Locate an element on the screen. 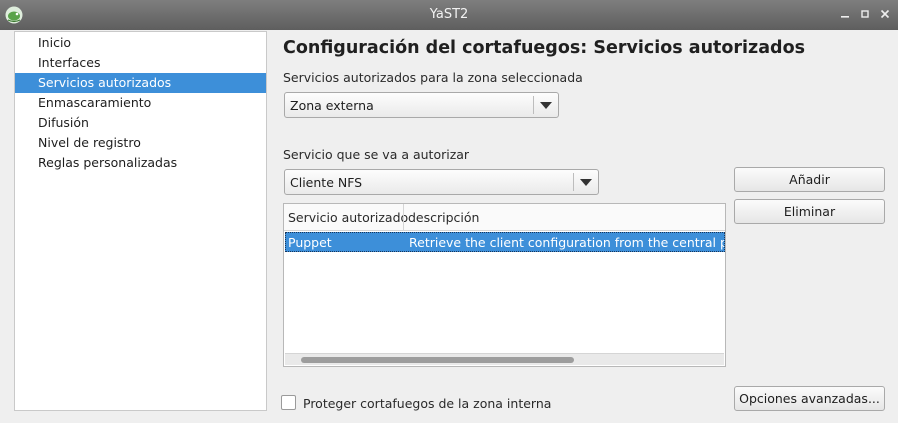 The height and width of the screenshot is (423, 898). zone-select: Zona externa is located at coordinates (421, 105).